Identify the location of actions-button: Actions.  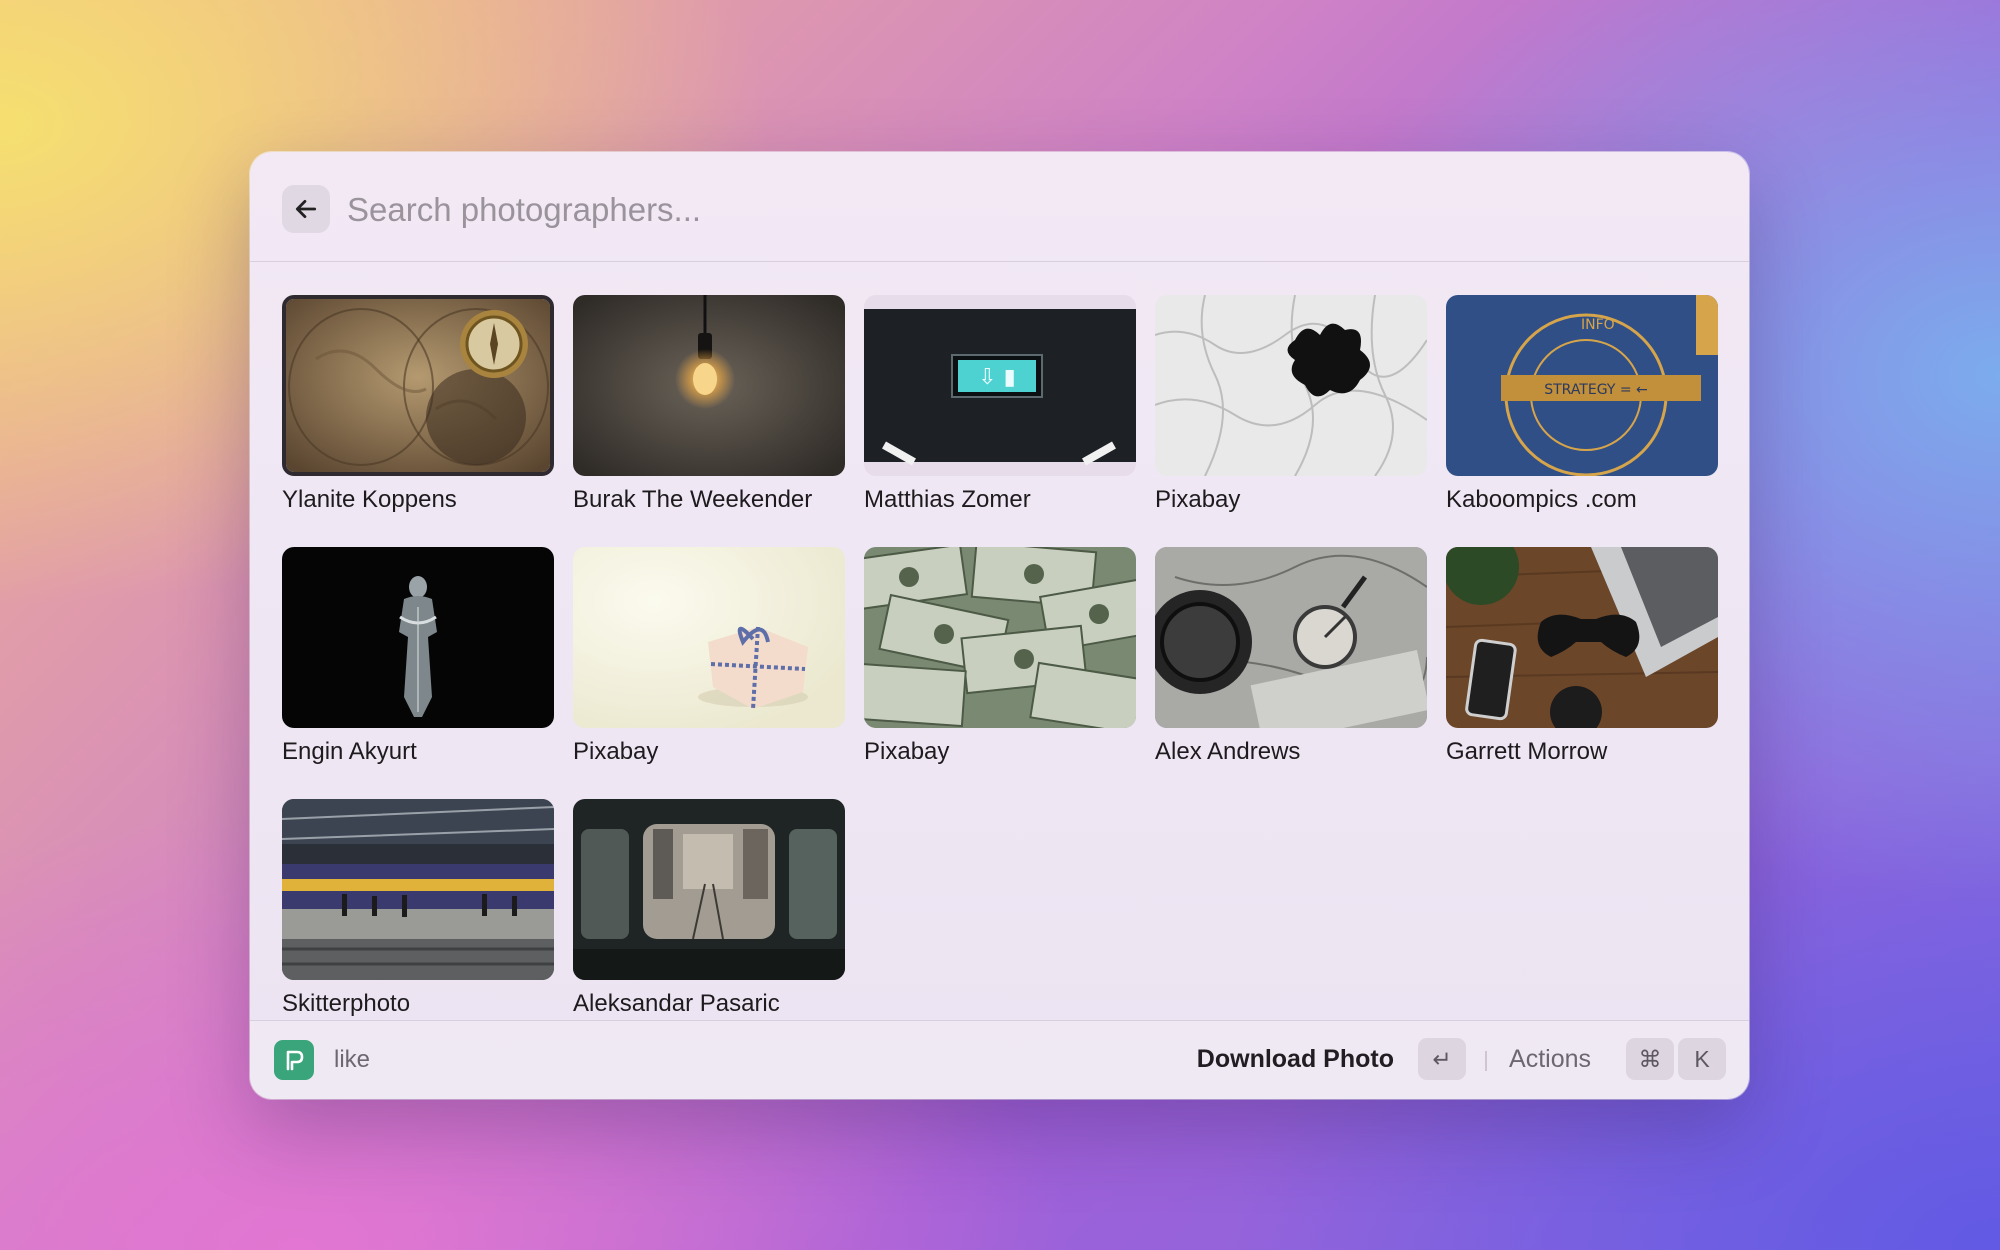
(1550, 1059).